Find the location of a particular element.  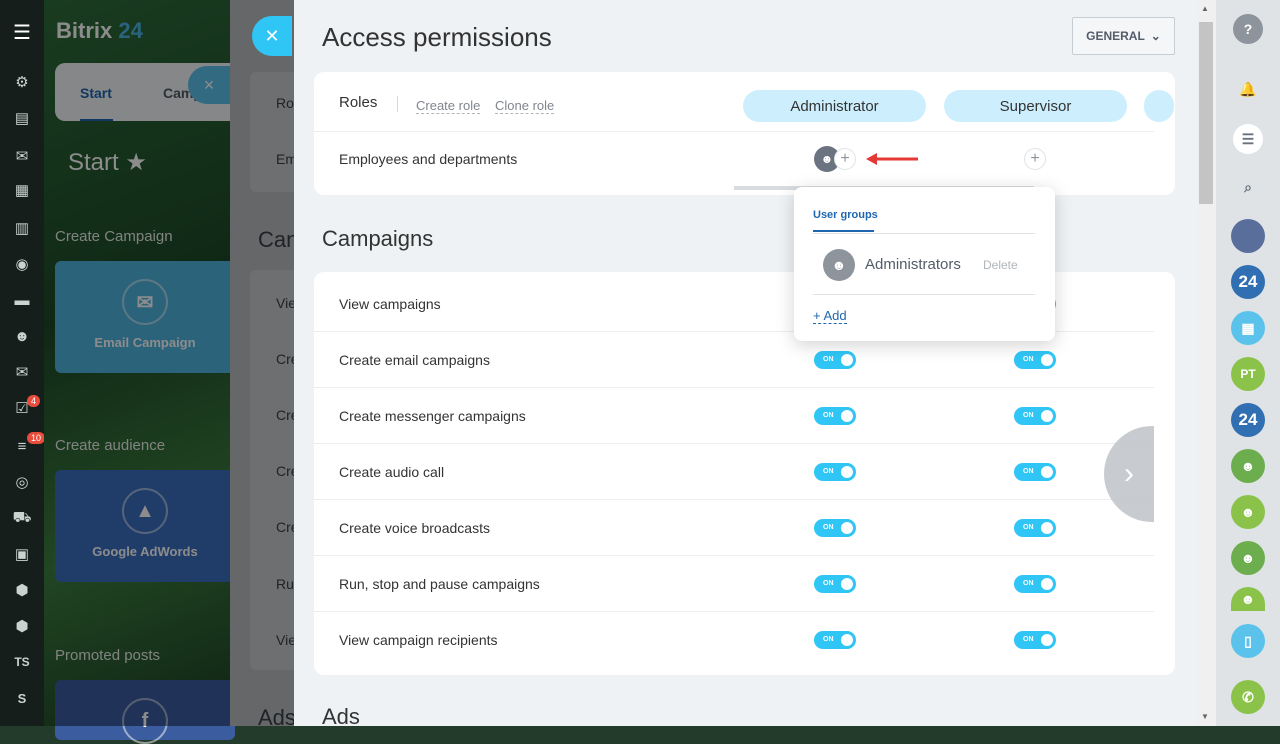

clone-role-link: Clone role is located at coordinates (525, 106).